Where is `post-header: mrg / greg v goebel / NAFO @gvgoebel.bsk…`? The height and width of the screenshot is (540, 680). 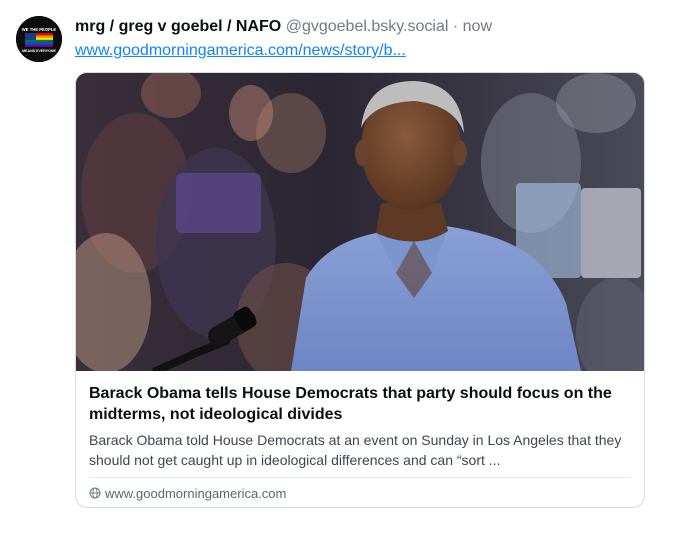
post-header: mrg / greg v goebel / NAFO @gvgoebel.bsk… is located at coordinates (369, 27).